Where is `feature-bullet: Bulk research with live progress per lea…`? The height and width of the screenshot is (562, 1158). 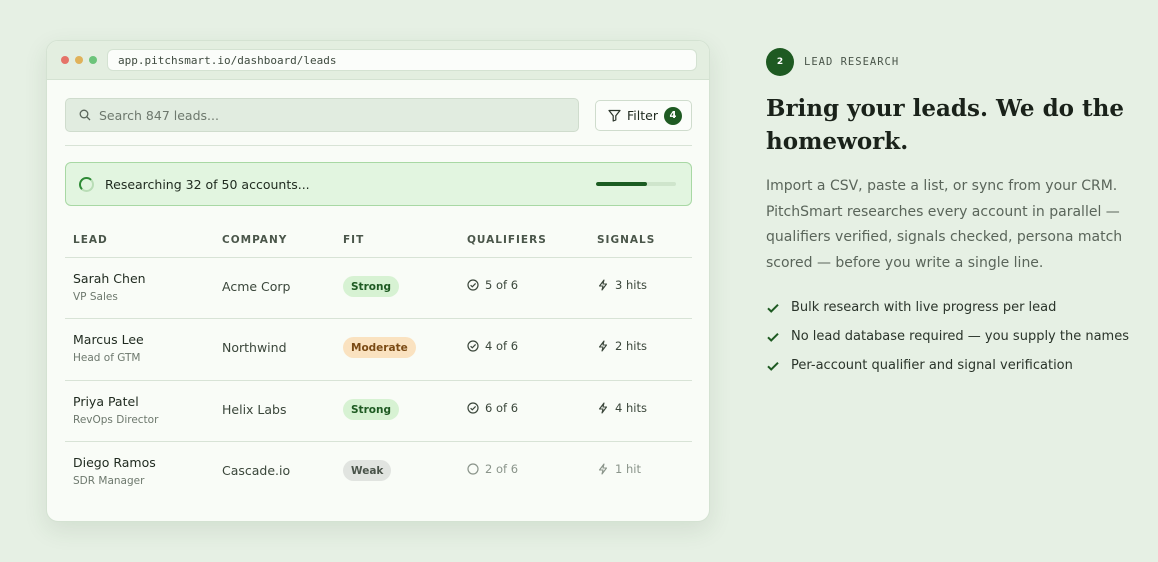 feature-bullet: Bulk research with live progress per lea… is located at coordinates (951, 307).